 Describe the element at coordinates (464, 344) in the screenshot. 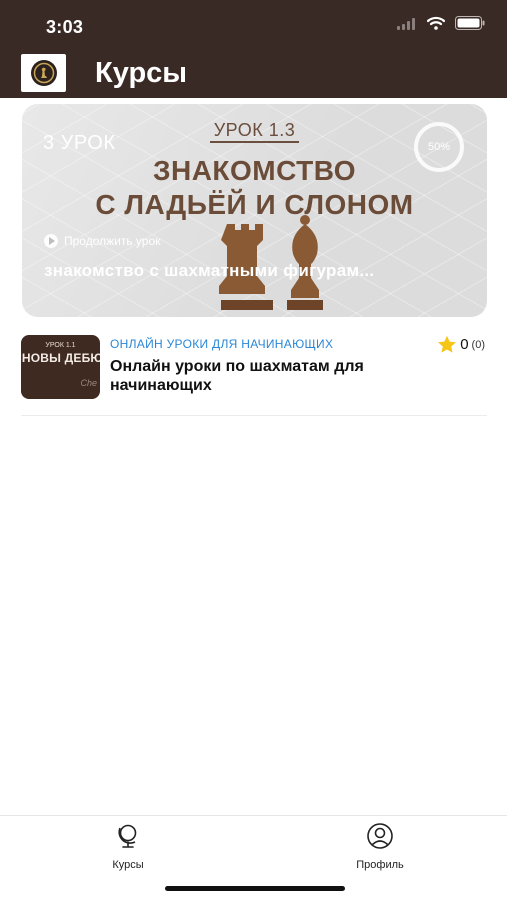

I see `rating-value: 0` at that location.